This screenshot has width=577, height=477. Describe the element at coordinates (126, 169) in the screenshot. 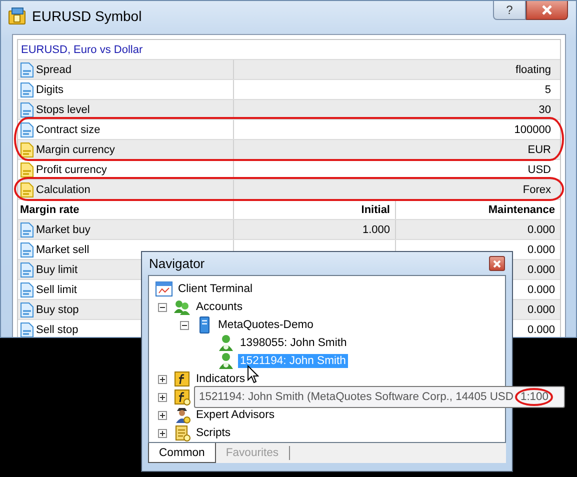

I see `property-name-cell: Profit currency` at that location.